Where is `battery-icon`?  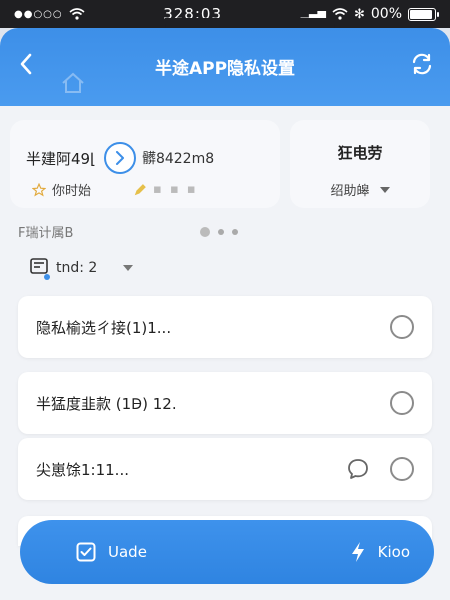 battery-icon is located at coordinates (423, 14).